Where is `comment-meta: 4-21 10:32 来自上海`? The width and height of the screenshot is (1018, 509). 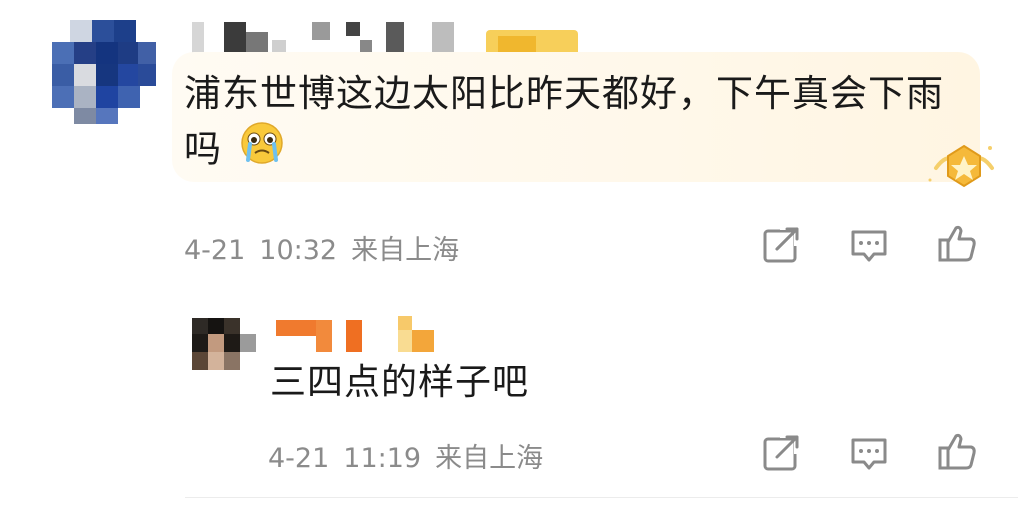 comment-meta: 4-21 10:32 来自上海 is located at coordinates (328, 247).